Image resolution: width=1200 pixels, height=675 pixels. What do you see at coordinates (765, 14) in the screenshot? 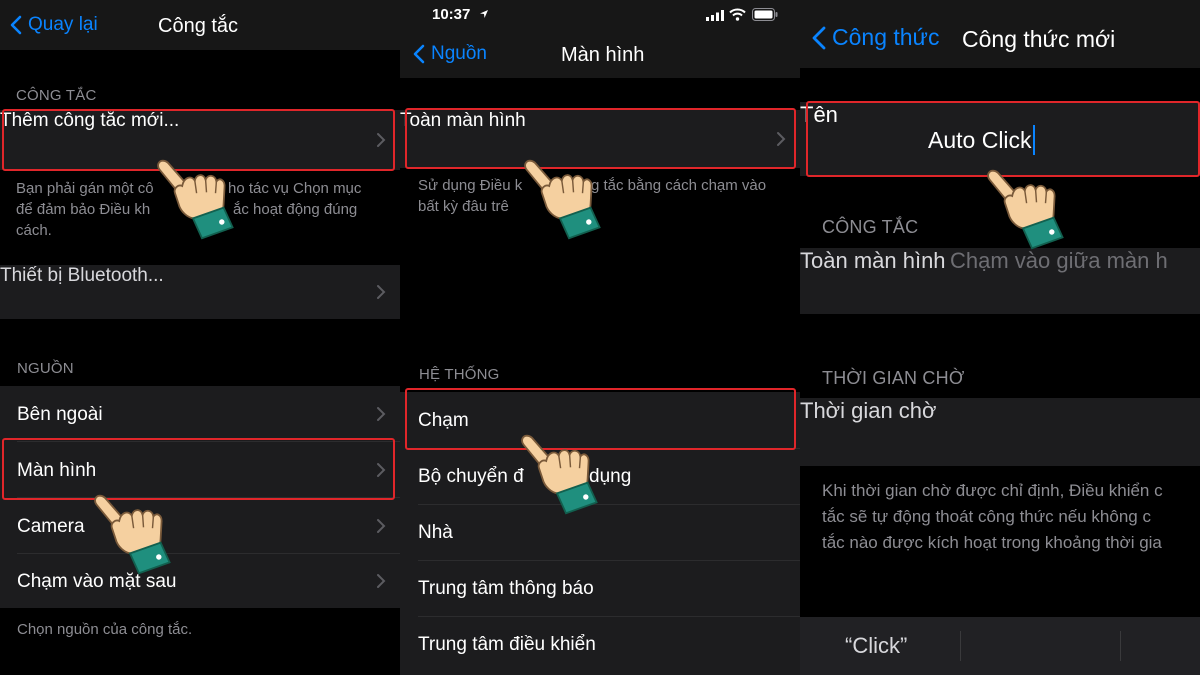
I see `battery-icon` at bounding box center [765, 14].